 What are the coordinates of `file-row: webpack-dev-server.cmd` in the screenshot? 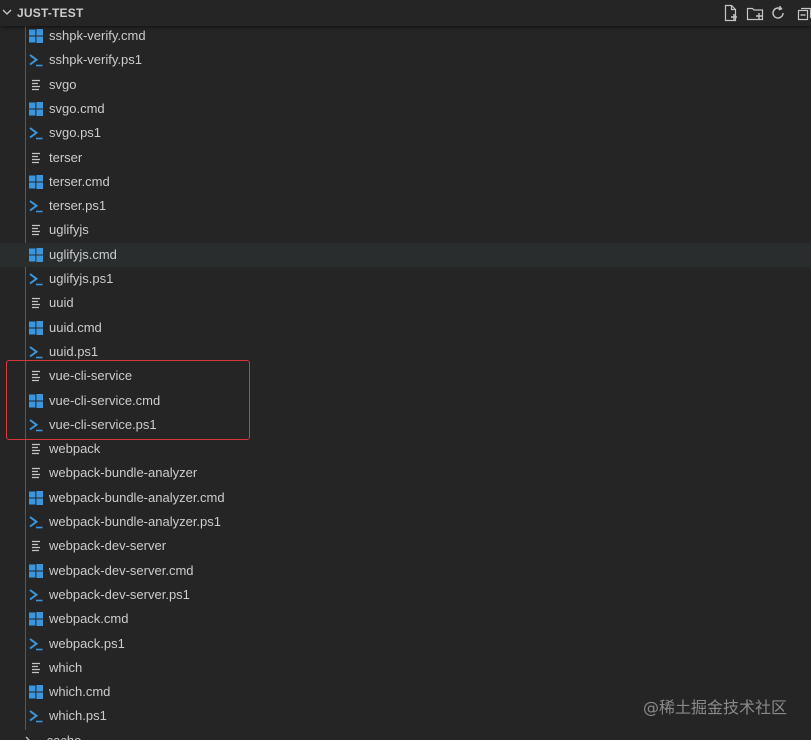 It's located at (405, 571).